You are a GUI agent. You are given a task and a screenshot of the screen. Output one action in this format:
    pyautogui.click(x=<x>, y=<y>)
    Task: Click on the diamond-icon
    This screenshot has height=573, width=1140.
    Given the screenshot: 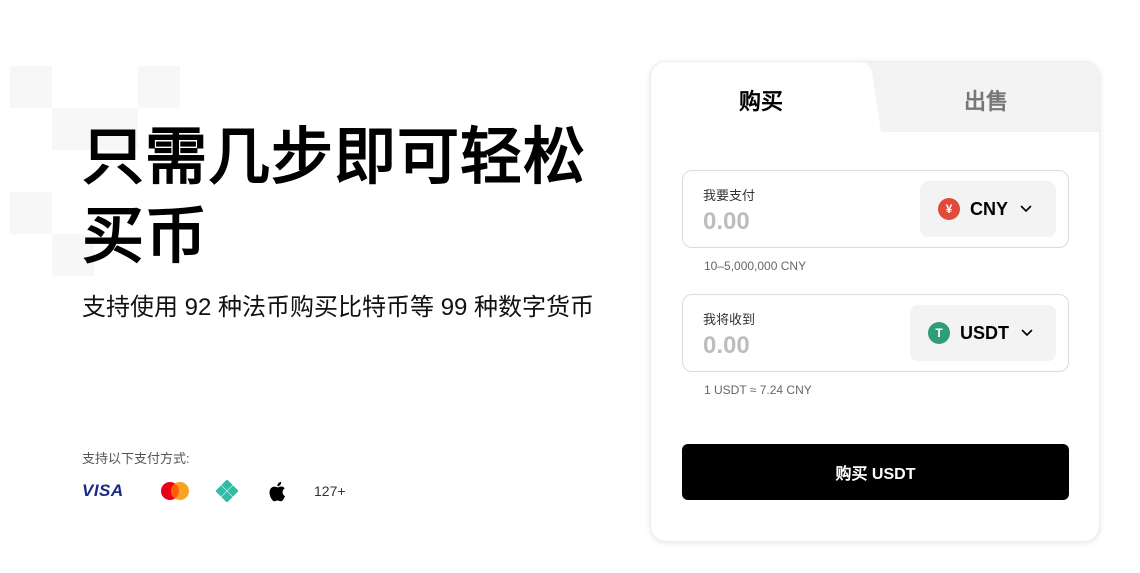 What is the action you would take?
    pyautogui.click(x=242, y=491)
    